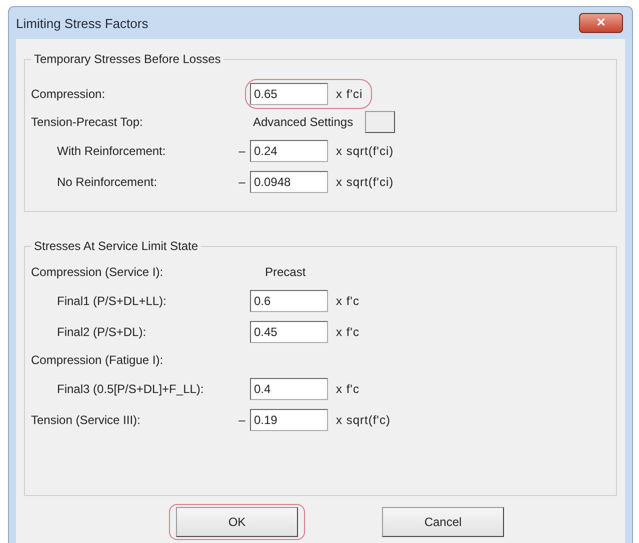 Image resolution: width=639 pixels, height=543 pixels. I want to click on cancel-button: Cancel, so click(443, 522).